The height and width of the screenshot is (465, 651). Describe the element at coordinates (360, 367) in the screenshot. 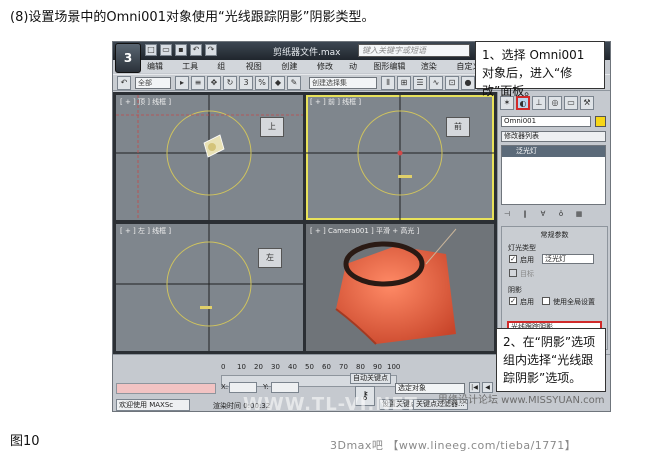

I see `tick-label: 80` at that location.